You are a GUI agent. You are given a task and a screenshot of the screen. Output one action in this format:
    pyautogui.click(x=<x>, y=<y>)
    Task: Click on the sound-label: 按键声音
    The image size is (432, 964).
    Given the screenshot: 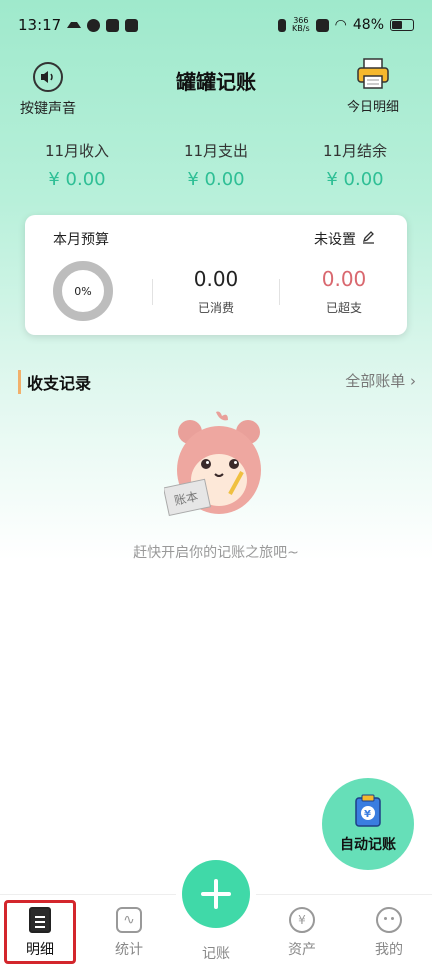 What is the action you would take?
    pyautogui.click(x=48, y=109)
    